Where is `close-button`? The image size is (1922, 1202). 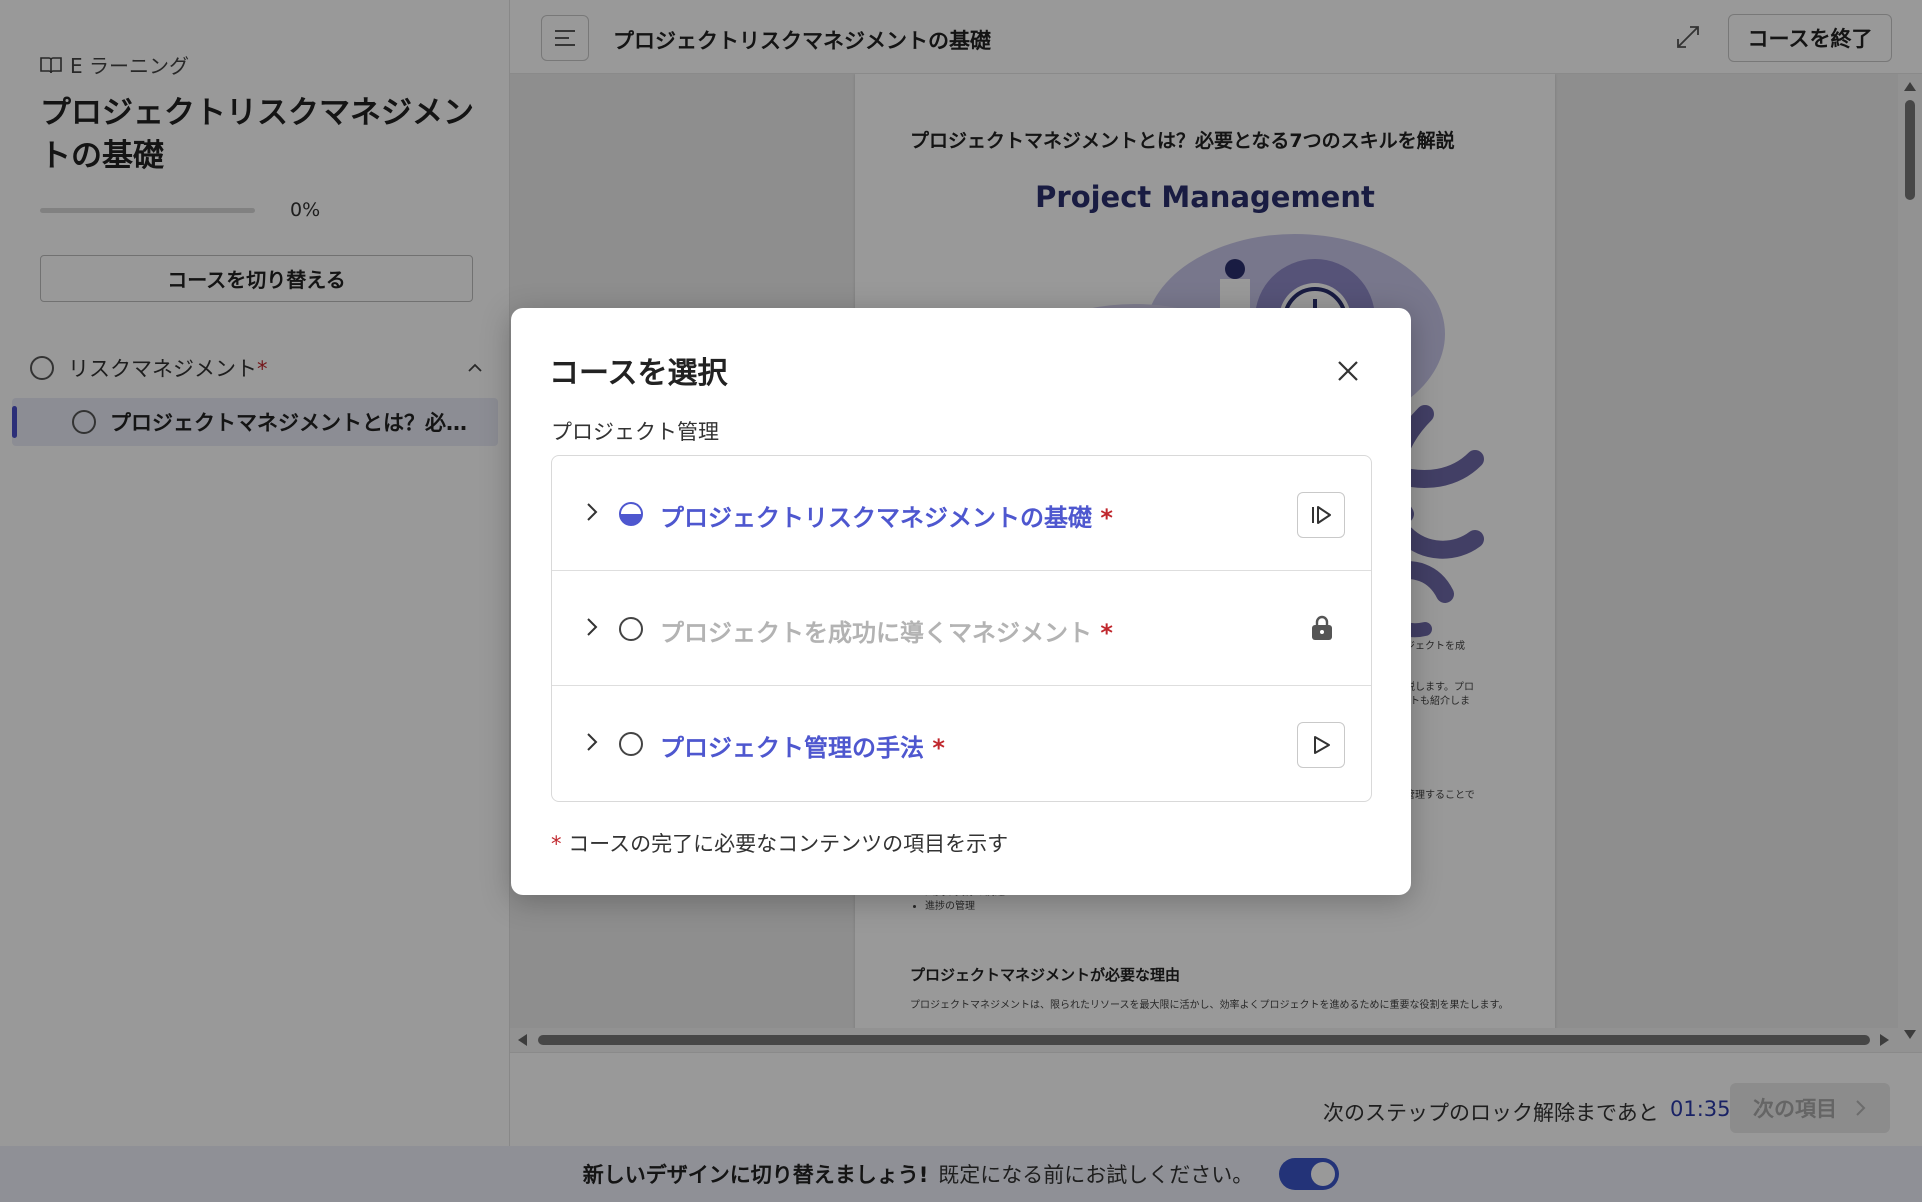 close-button is located at coordinates (1348, 371).